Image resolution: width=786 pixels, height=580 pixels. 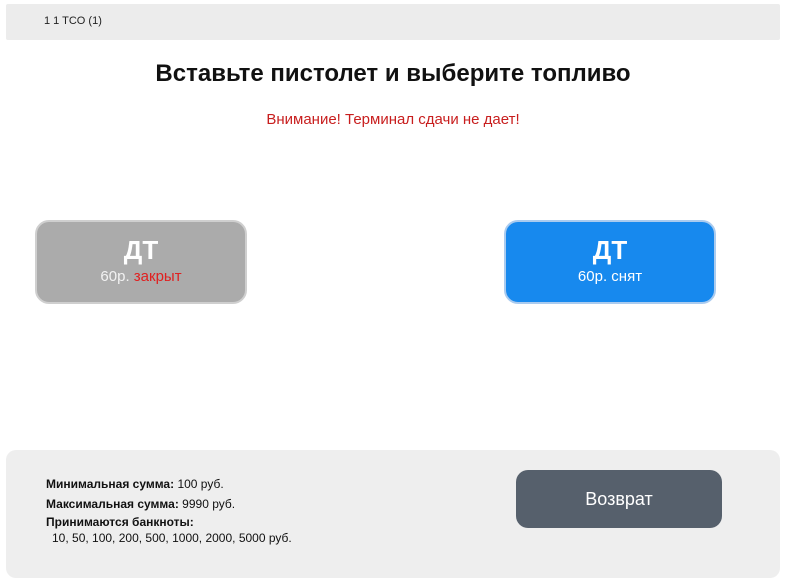 What do you see at coordinates (120, 522) in the screenshot?
I see `banknotes-label: Принимаются банкноты:` at bounding box center [120, 522].